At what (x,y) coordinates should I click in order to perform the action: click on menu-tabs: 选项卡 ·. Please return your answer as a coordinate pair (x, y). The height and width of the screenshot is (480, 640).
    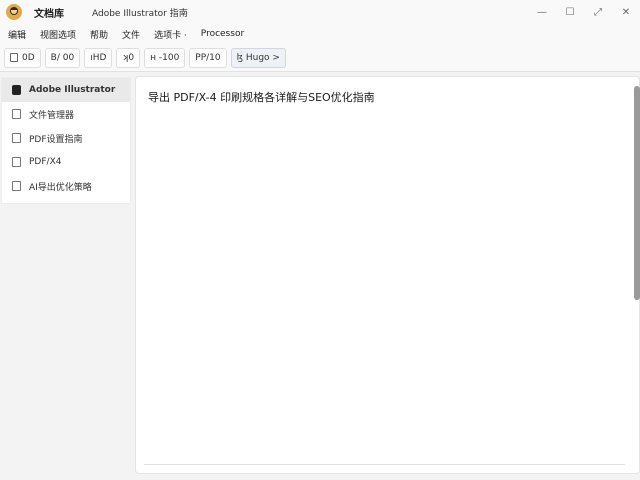
    Looking at the image, I should click on (170, 34).